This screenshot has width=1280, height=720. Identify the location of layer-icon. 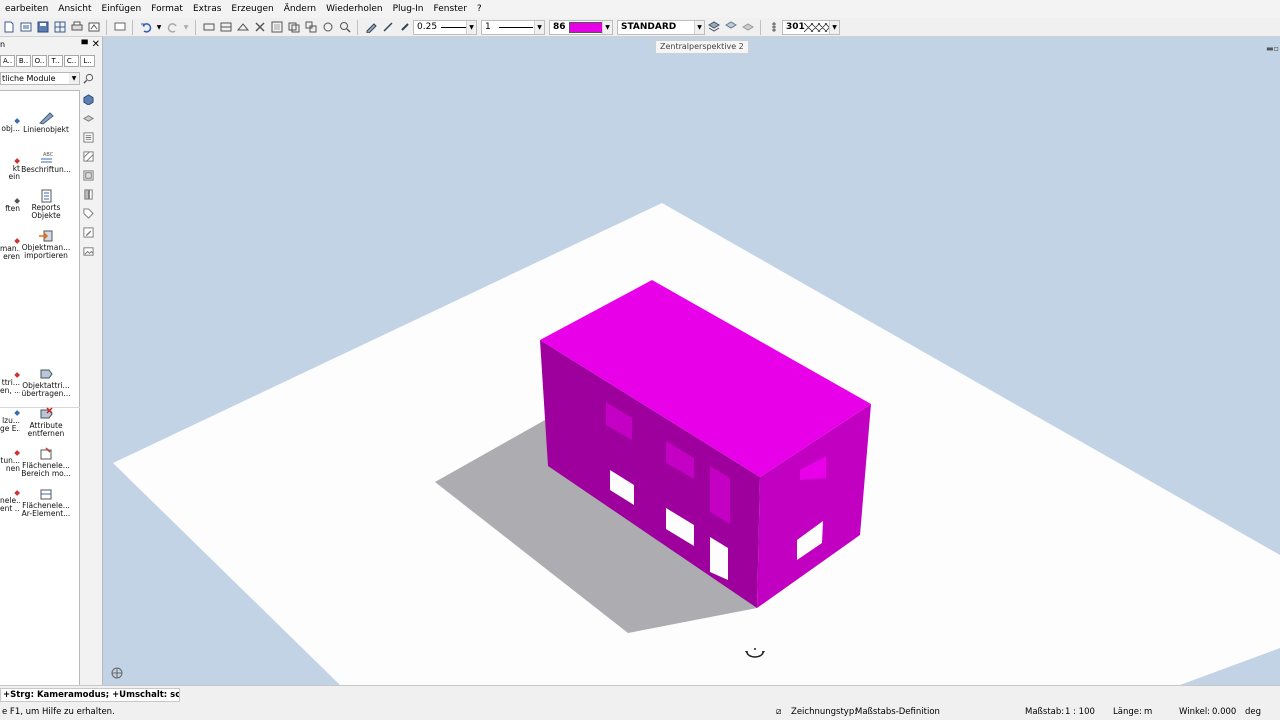
(88, 118).